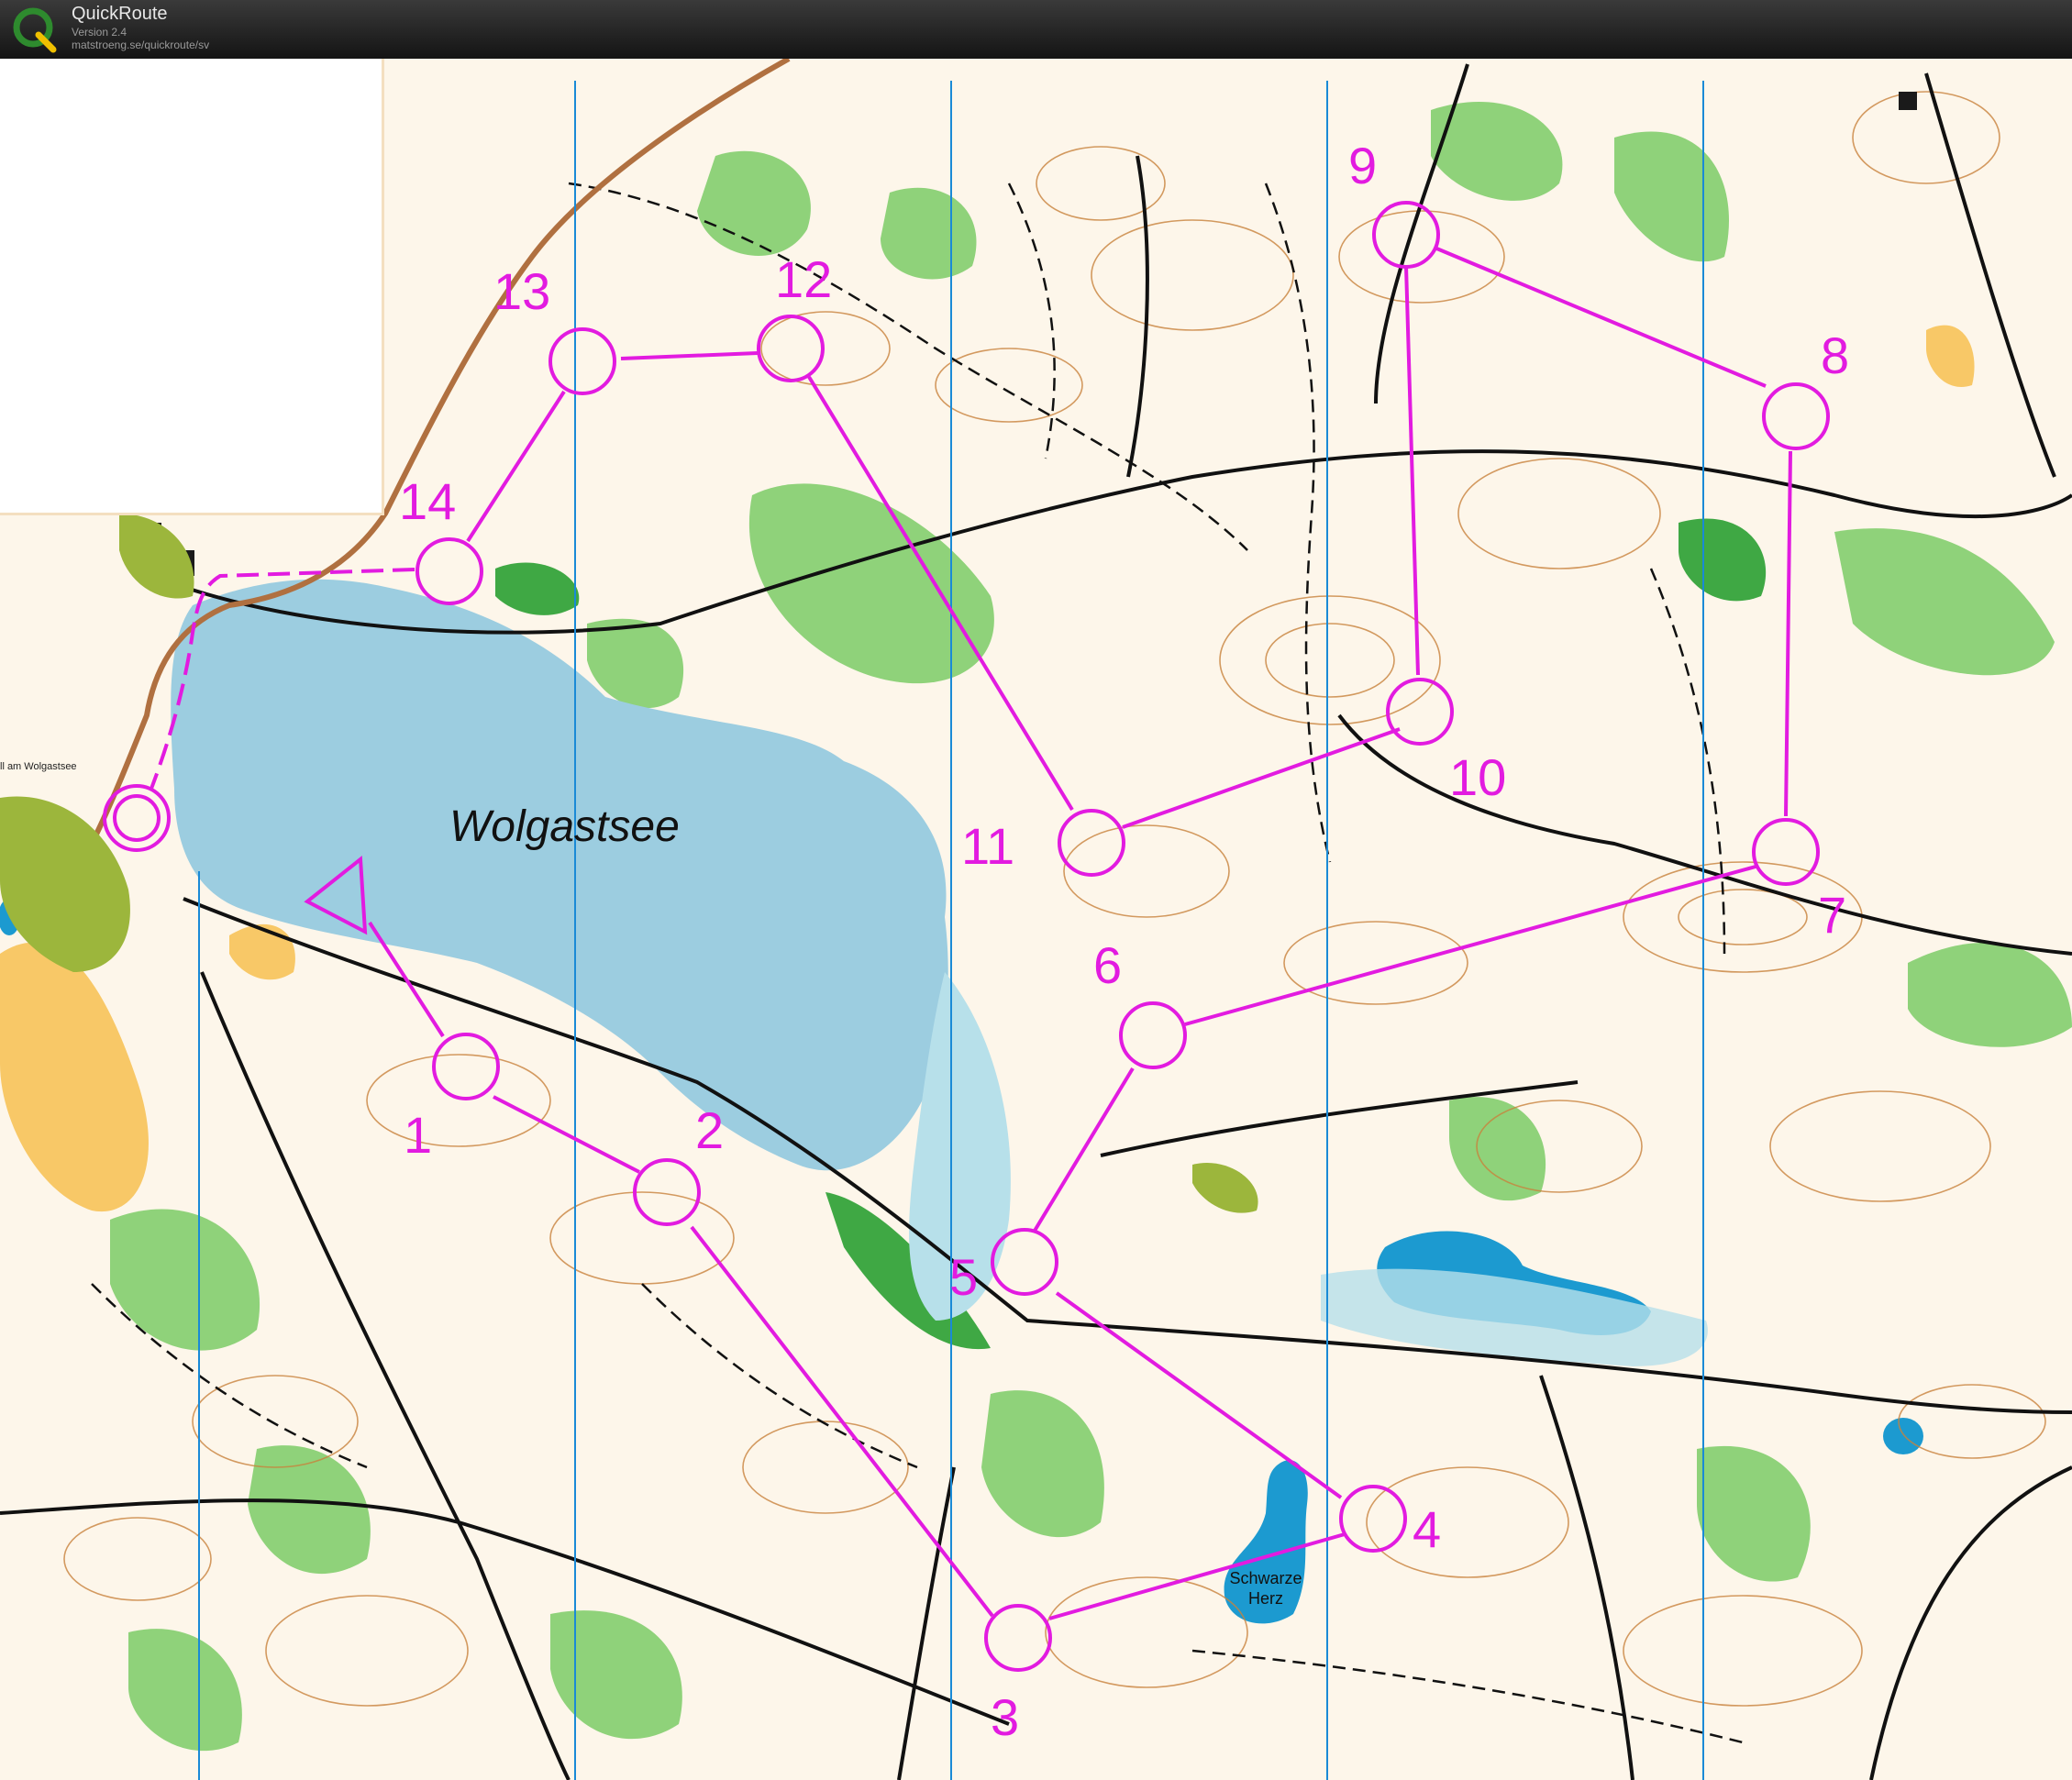  Describe the element at coordinates (804, 279) in the screenshot. I see `control-number-12: 12` at that location.